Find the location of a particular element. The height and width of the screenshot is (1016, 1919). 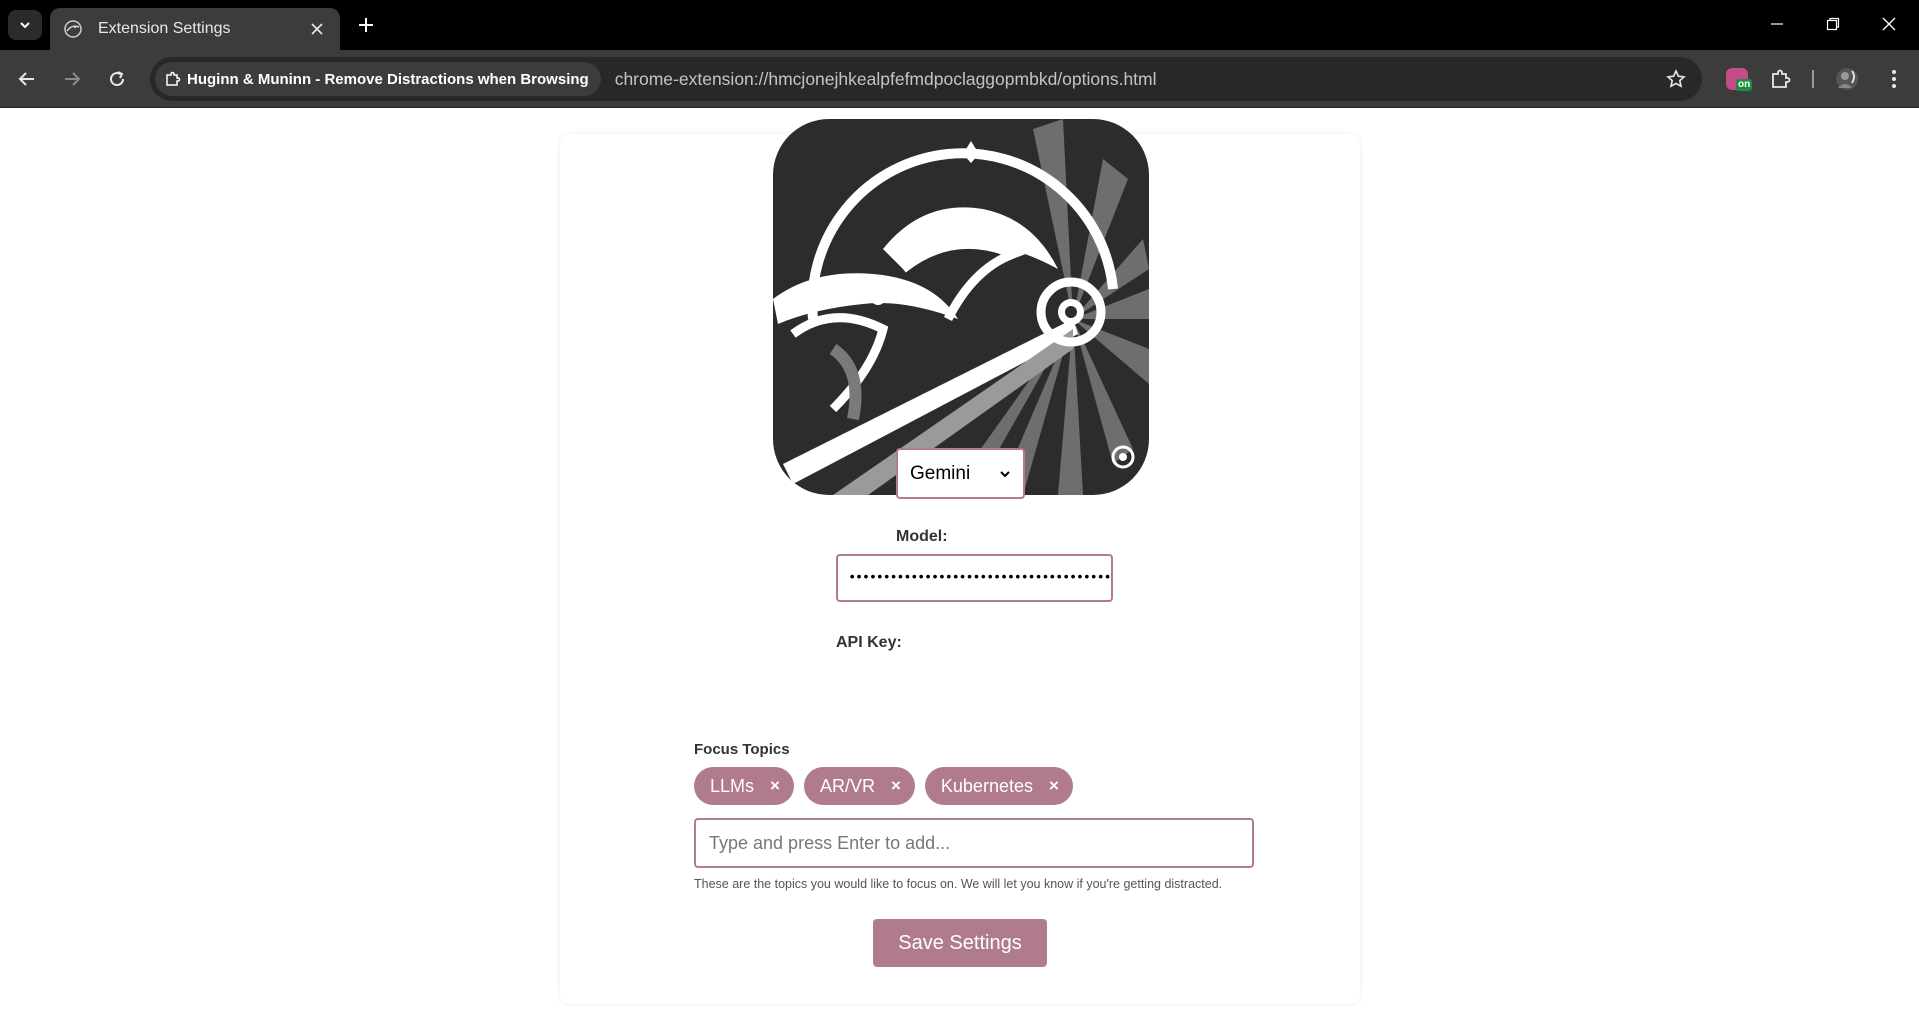

new-tab-button is located at coordinates (366, 25).